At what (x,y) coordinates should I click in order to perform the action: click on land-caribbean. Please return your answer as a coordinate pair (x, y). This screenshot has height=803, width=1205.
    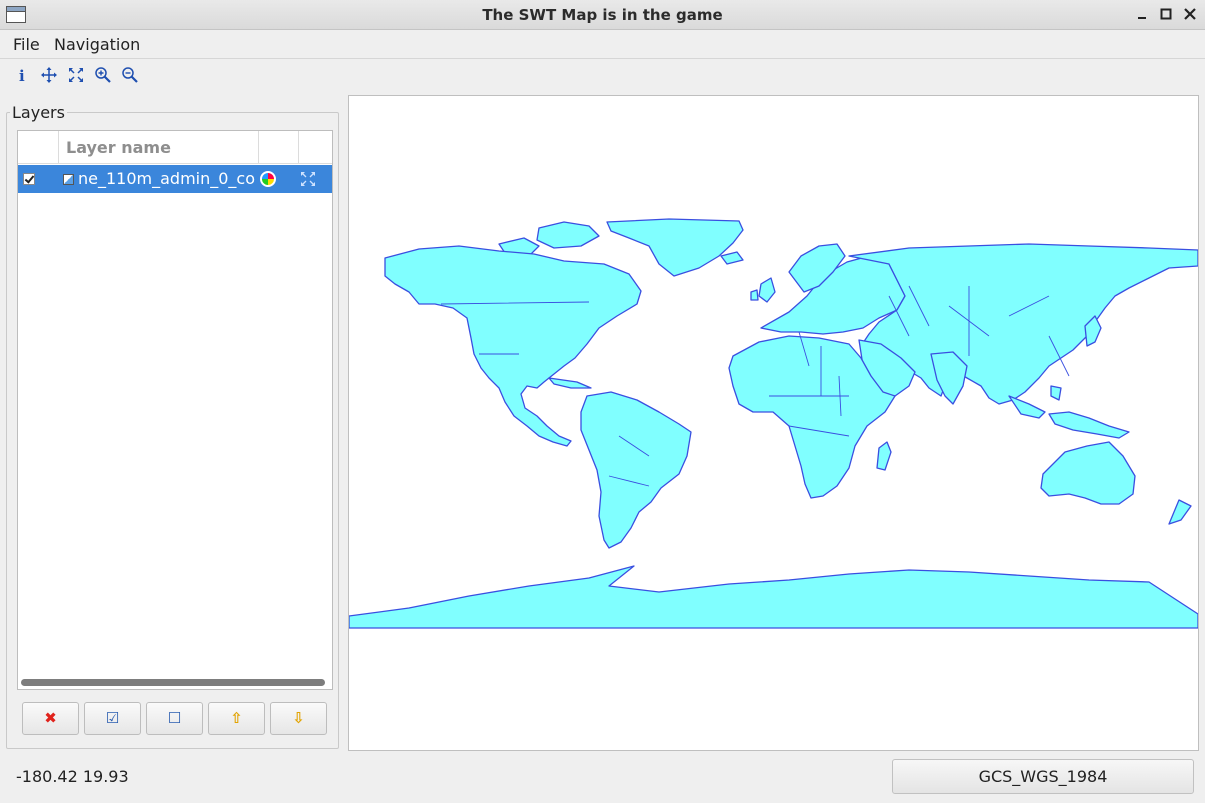
    Looking at the image, I should click on (570, 383).